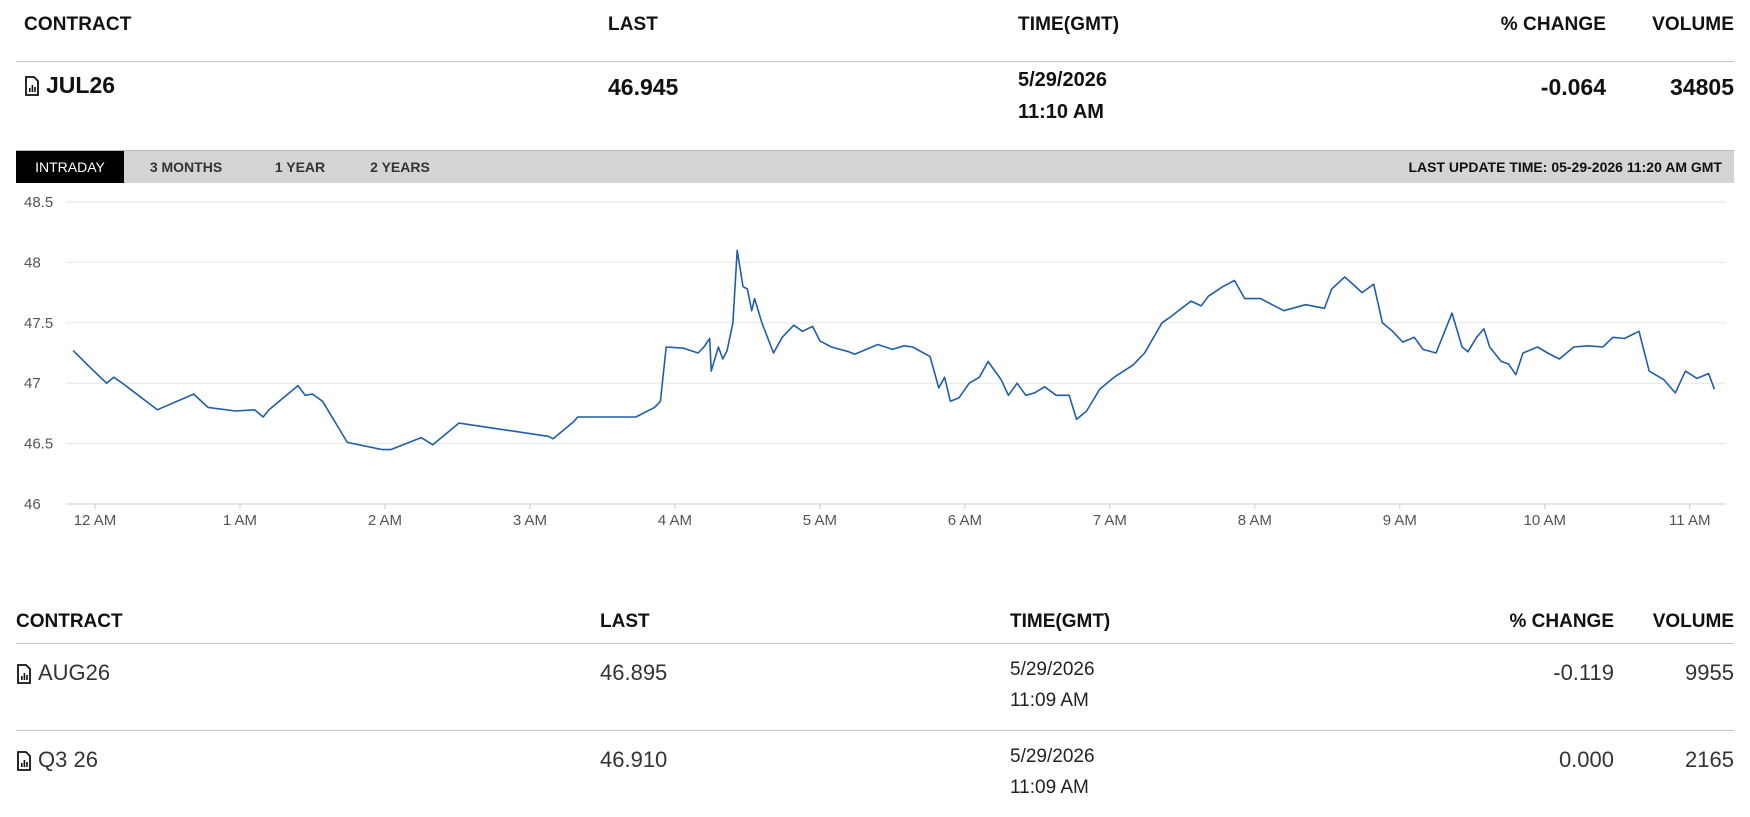 Image resolution: width=1750 pixels, height=817 pixels. Describe the element at coordinates (965, 520) in the screenshot. I see `x-tick-label: 6 AM` at that location.